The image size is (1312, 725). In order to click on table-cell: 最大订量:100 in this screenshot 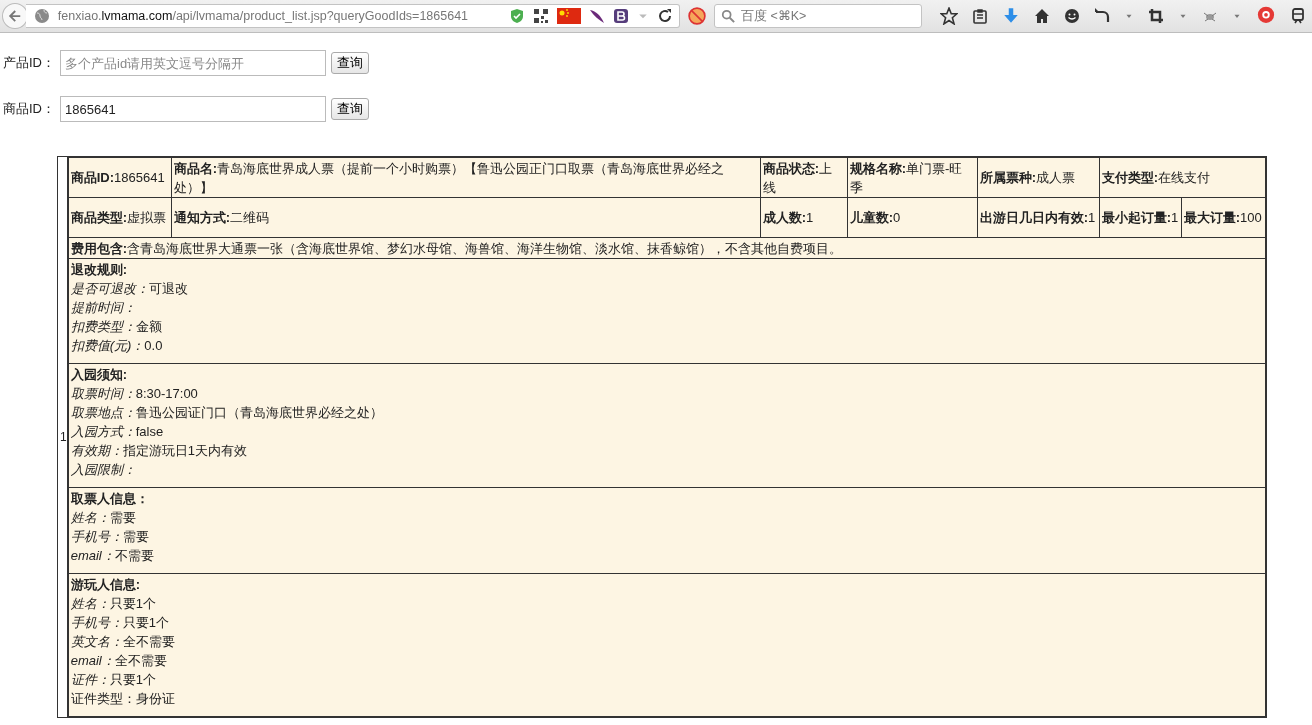, I will do `click(1223, 217)`.